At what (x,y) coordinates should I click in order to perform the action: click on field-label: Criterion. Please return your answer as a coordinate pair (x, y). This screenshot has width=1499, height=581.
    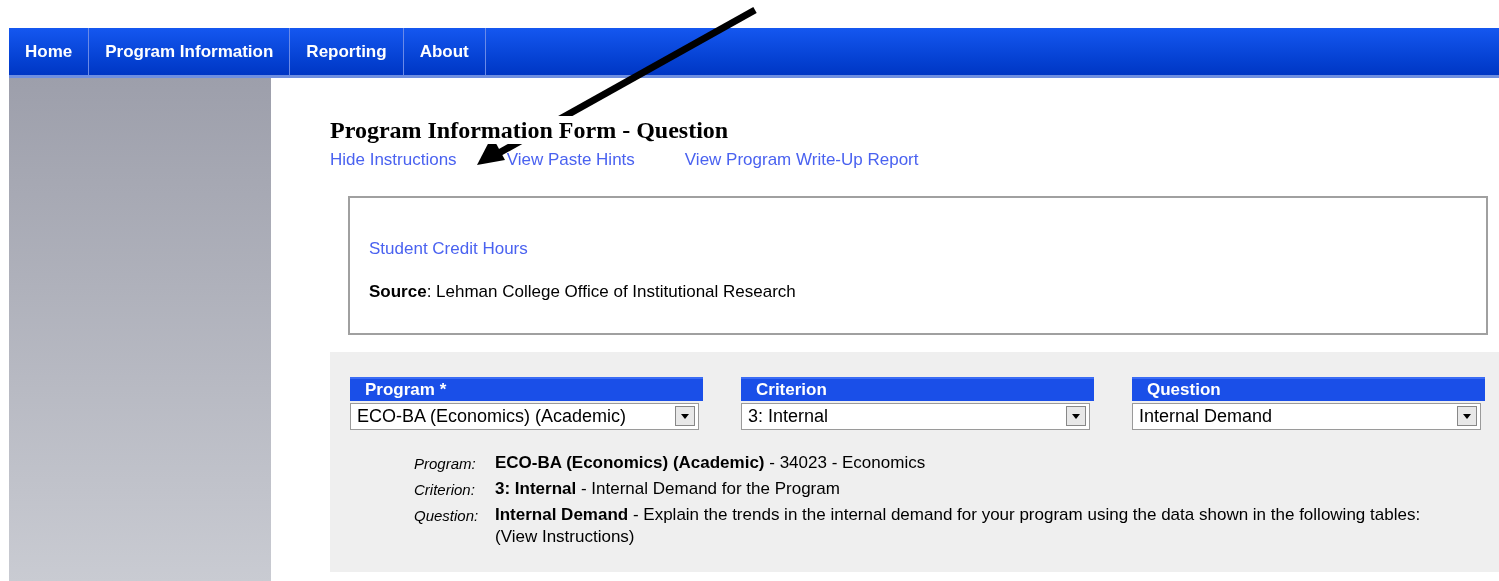
    Looking at the image, I should click on (917, 388).